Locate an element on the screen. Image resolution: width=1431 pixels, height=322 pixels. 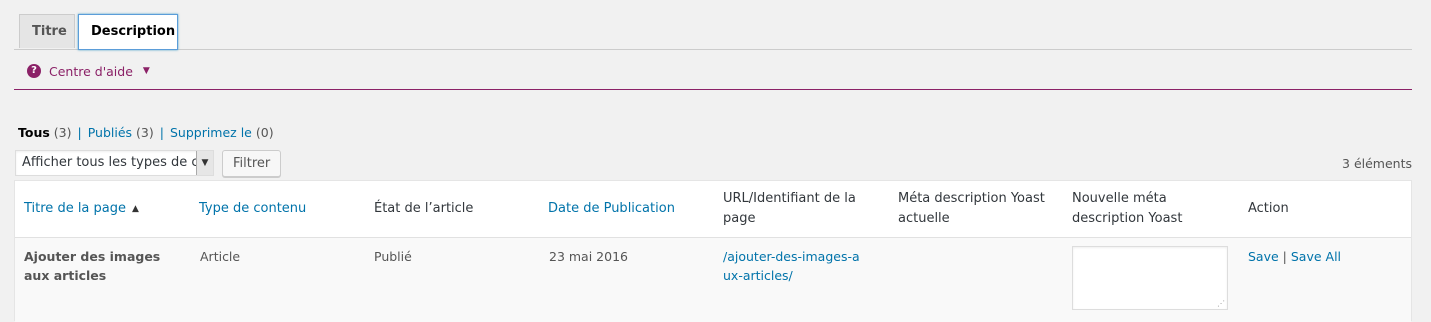
row-type: Article is located at coordinates (220, 256).